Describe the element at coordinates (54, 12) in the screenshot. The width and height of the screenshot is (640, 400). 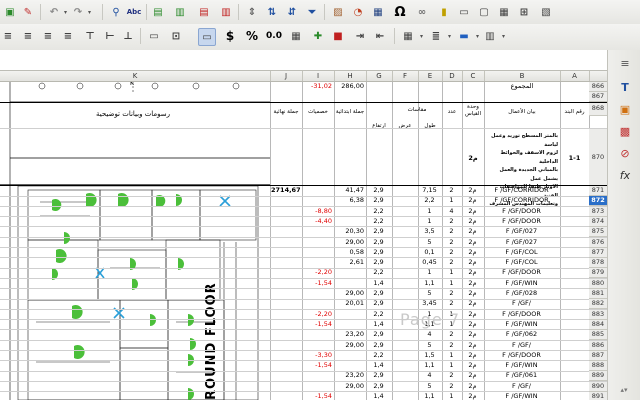
I see `undo-icon: ↶` at that location.